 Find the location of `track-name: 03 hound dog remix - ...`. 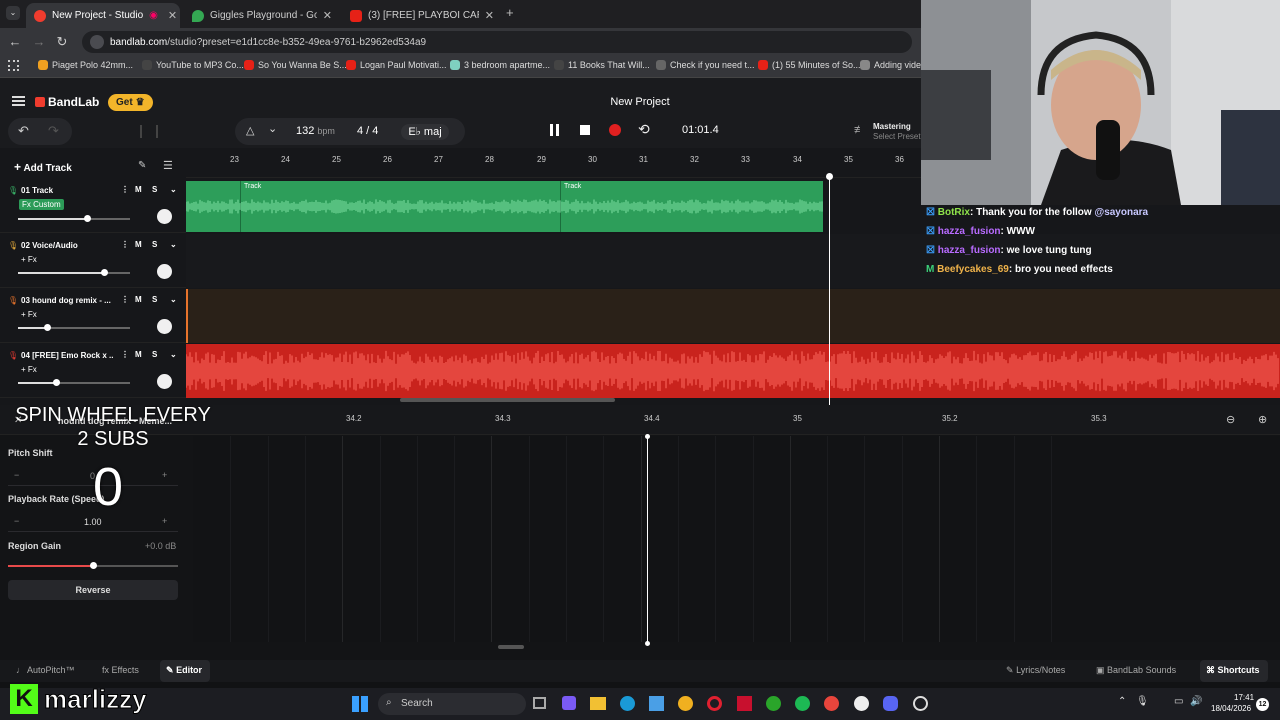

track-name: 03 hound dog remix - ... is located at coordinates (67, 300).